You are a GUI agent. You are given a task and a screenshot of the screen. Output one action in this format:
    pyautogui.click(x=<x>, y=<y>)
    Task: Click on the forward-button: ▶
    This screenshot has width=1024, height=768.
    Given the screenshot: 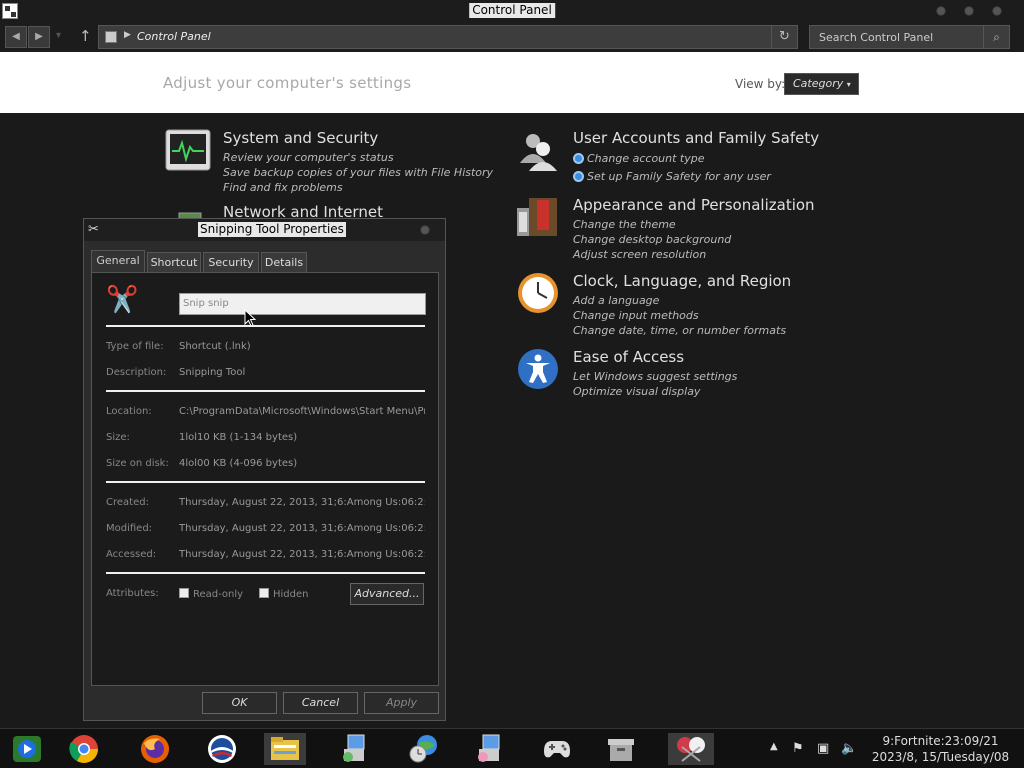 What is the action you would take?
    pyautogui.click(x=39, y=37)
    